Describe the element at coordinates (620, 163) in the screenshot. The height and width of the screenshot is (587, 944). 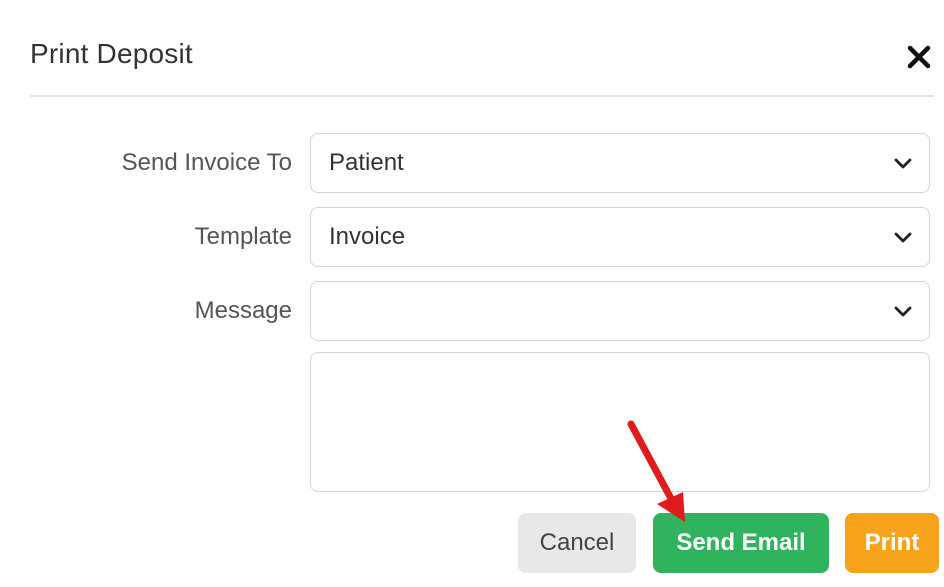
I see `send-invoice-to-select: Patient` at that location.